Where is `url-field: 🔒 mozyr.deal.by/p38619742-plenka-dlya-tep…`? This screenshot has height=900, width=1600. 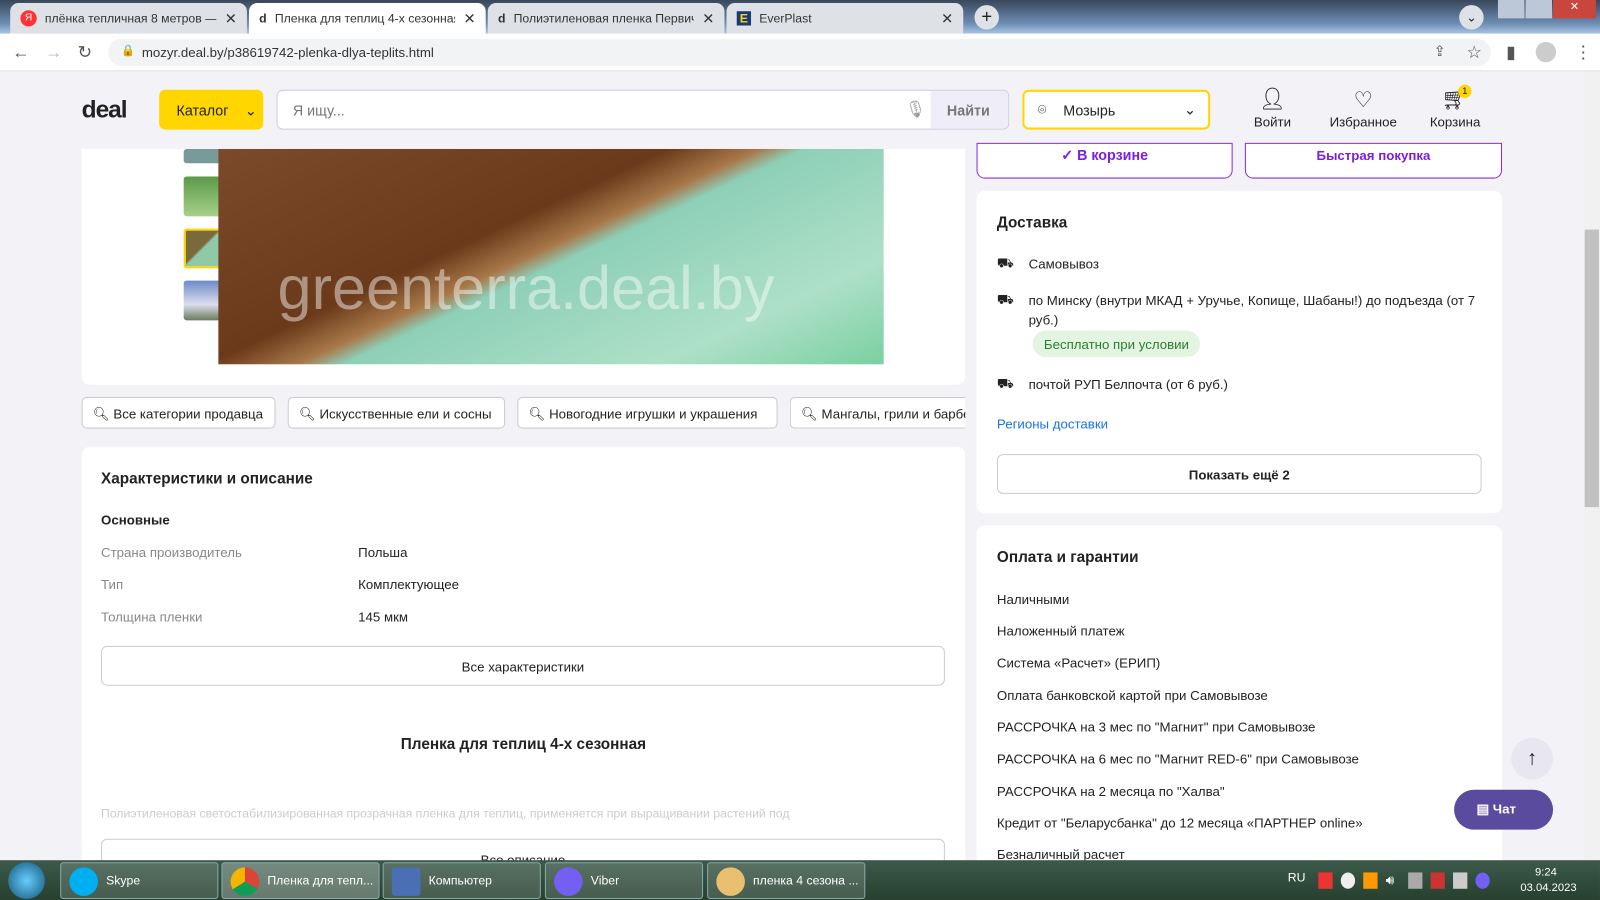 url-field: 🔒 mozyr.deal.by/p38619742-plenka-dlya-tep… is located at coordinates (799, 52).